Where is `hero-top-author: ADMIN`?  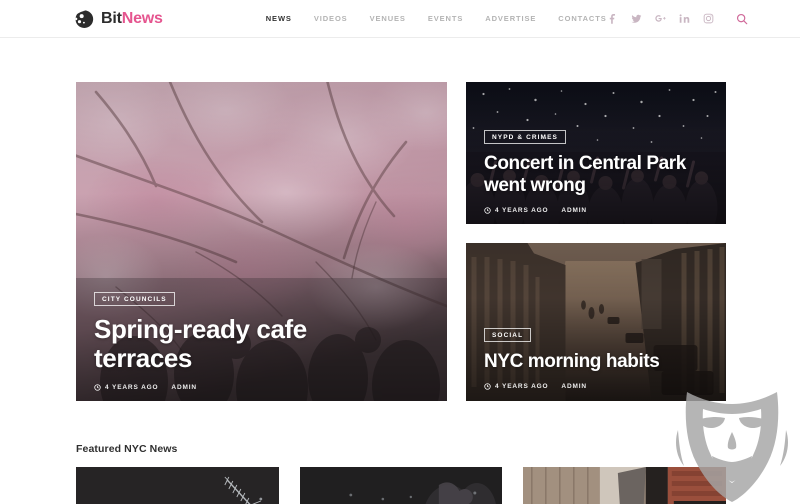
hero-top-author: ADMIN is located at coordinates (574, 210).